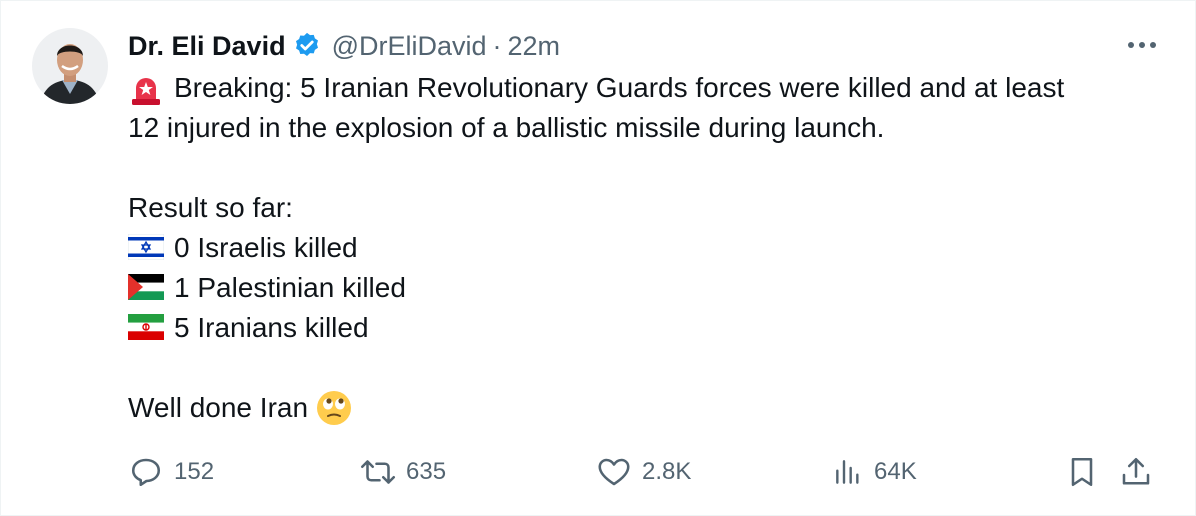 Image resolution: width=1196 pixels, height=516 pixels. What do you see at coordinates (378, 472) in the screenshot?
I see `repost-icon` at bounding box center [378, 472].